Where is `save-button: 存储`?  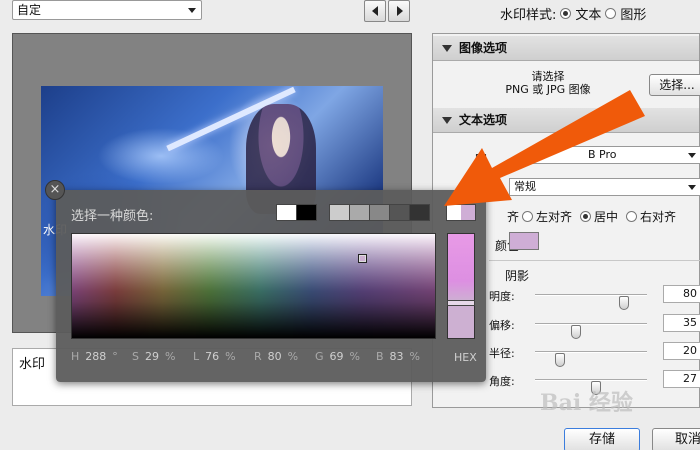 save-button: 存储 is located at coordinates (602, 439).